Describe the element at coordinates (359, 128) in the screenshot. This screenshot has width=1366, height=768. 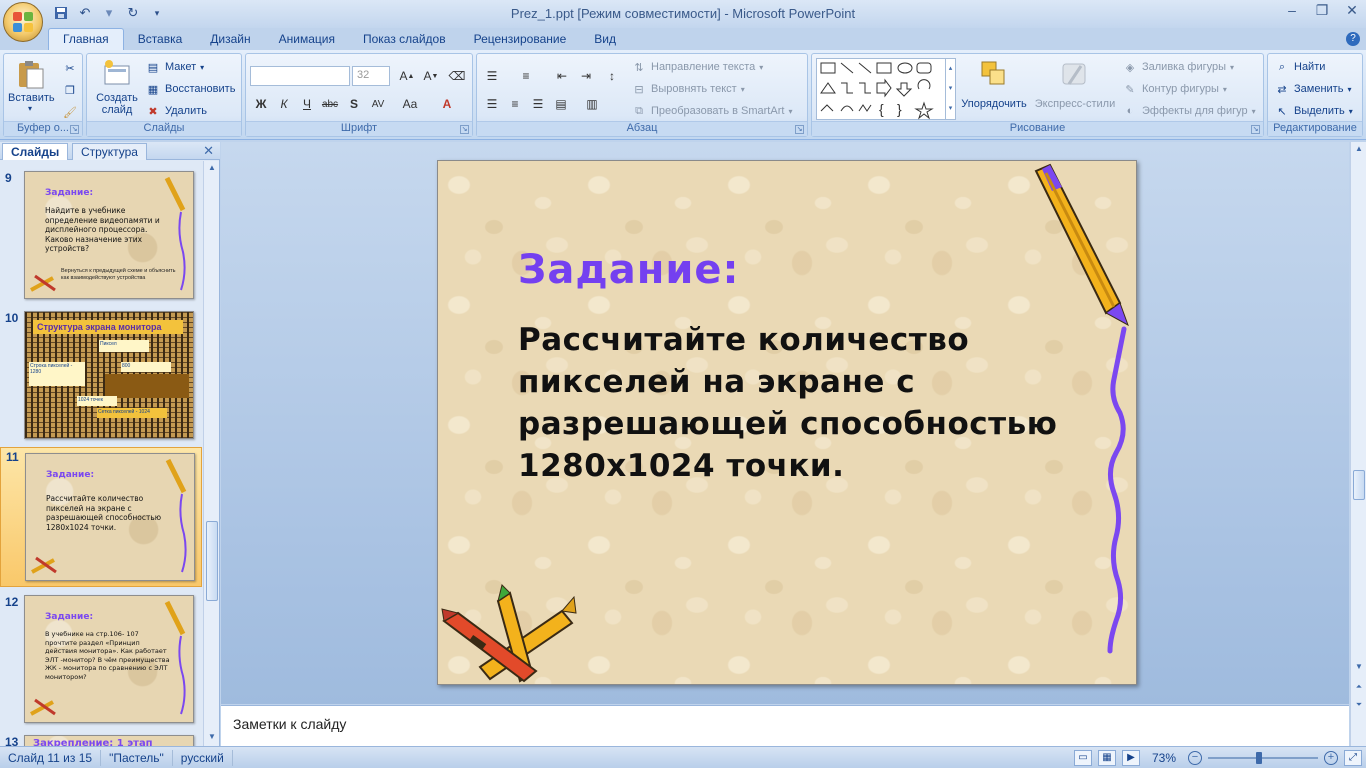
I see `font-group-label: Шрифт` at that location.